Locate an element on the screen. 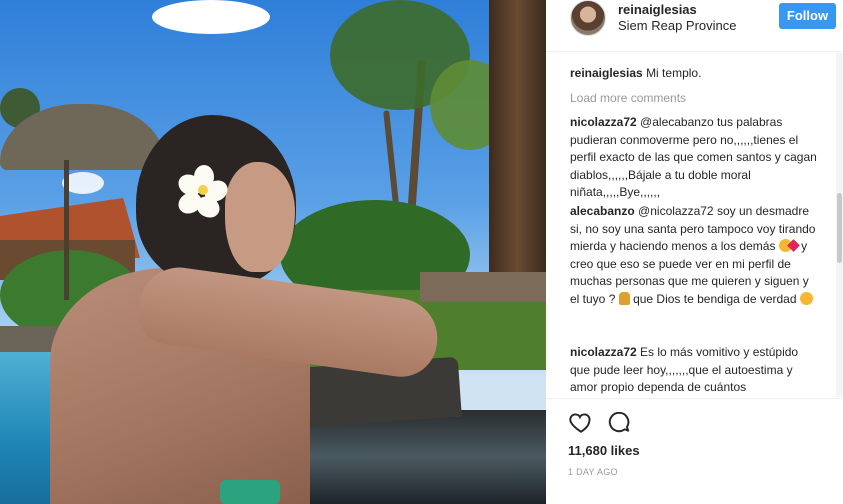  header-location: Siem Reap Province is located at coordinates (677, 25).